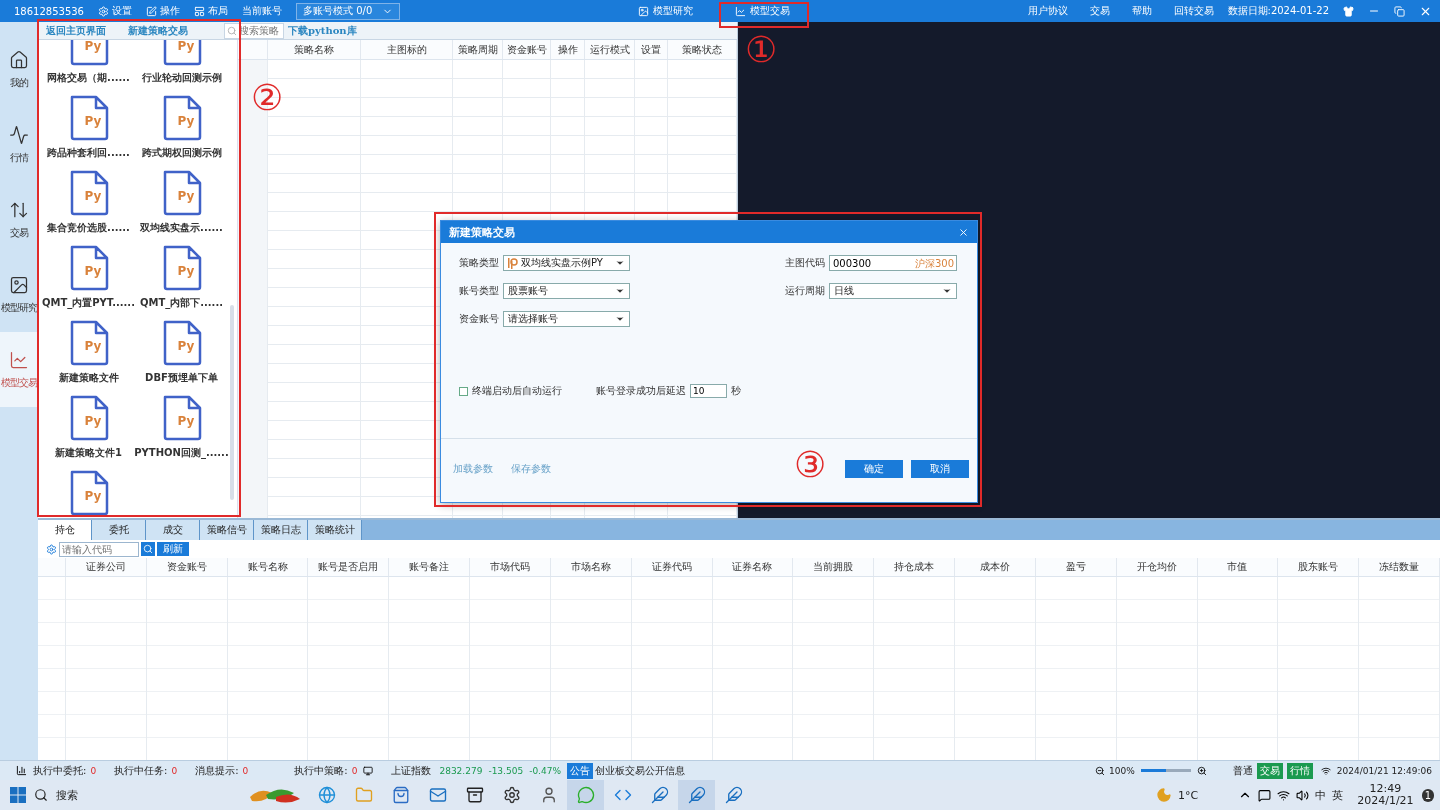 The width and height of the screenshot is (1440, 810). Describe the element at coordinates (665, 11) in the screenshot. I see `module-tab: 模型研究` at that location.